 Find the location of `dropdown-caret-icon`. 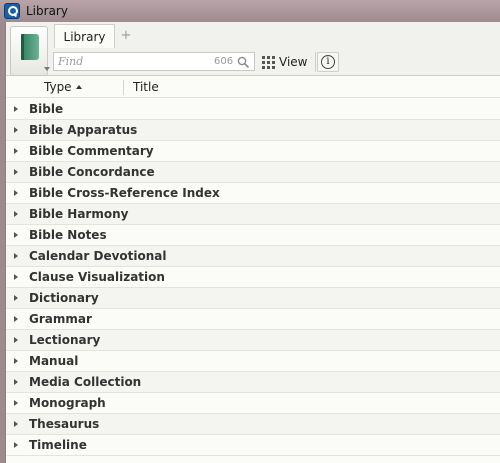

dropdown-caret-icon is located at coordinates (47, 69).